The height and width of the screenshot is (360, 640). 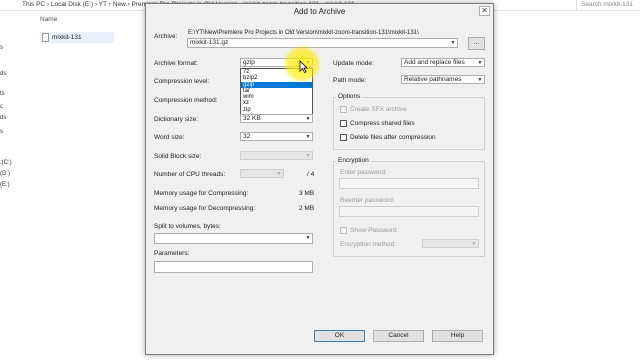 What do you see at coordinates (322, 43) in the screenshot?
I see `archive-name-combo: mixkit-131.gz ▼` at bounding box center [322, 43].